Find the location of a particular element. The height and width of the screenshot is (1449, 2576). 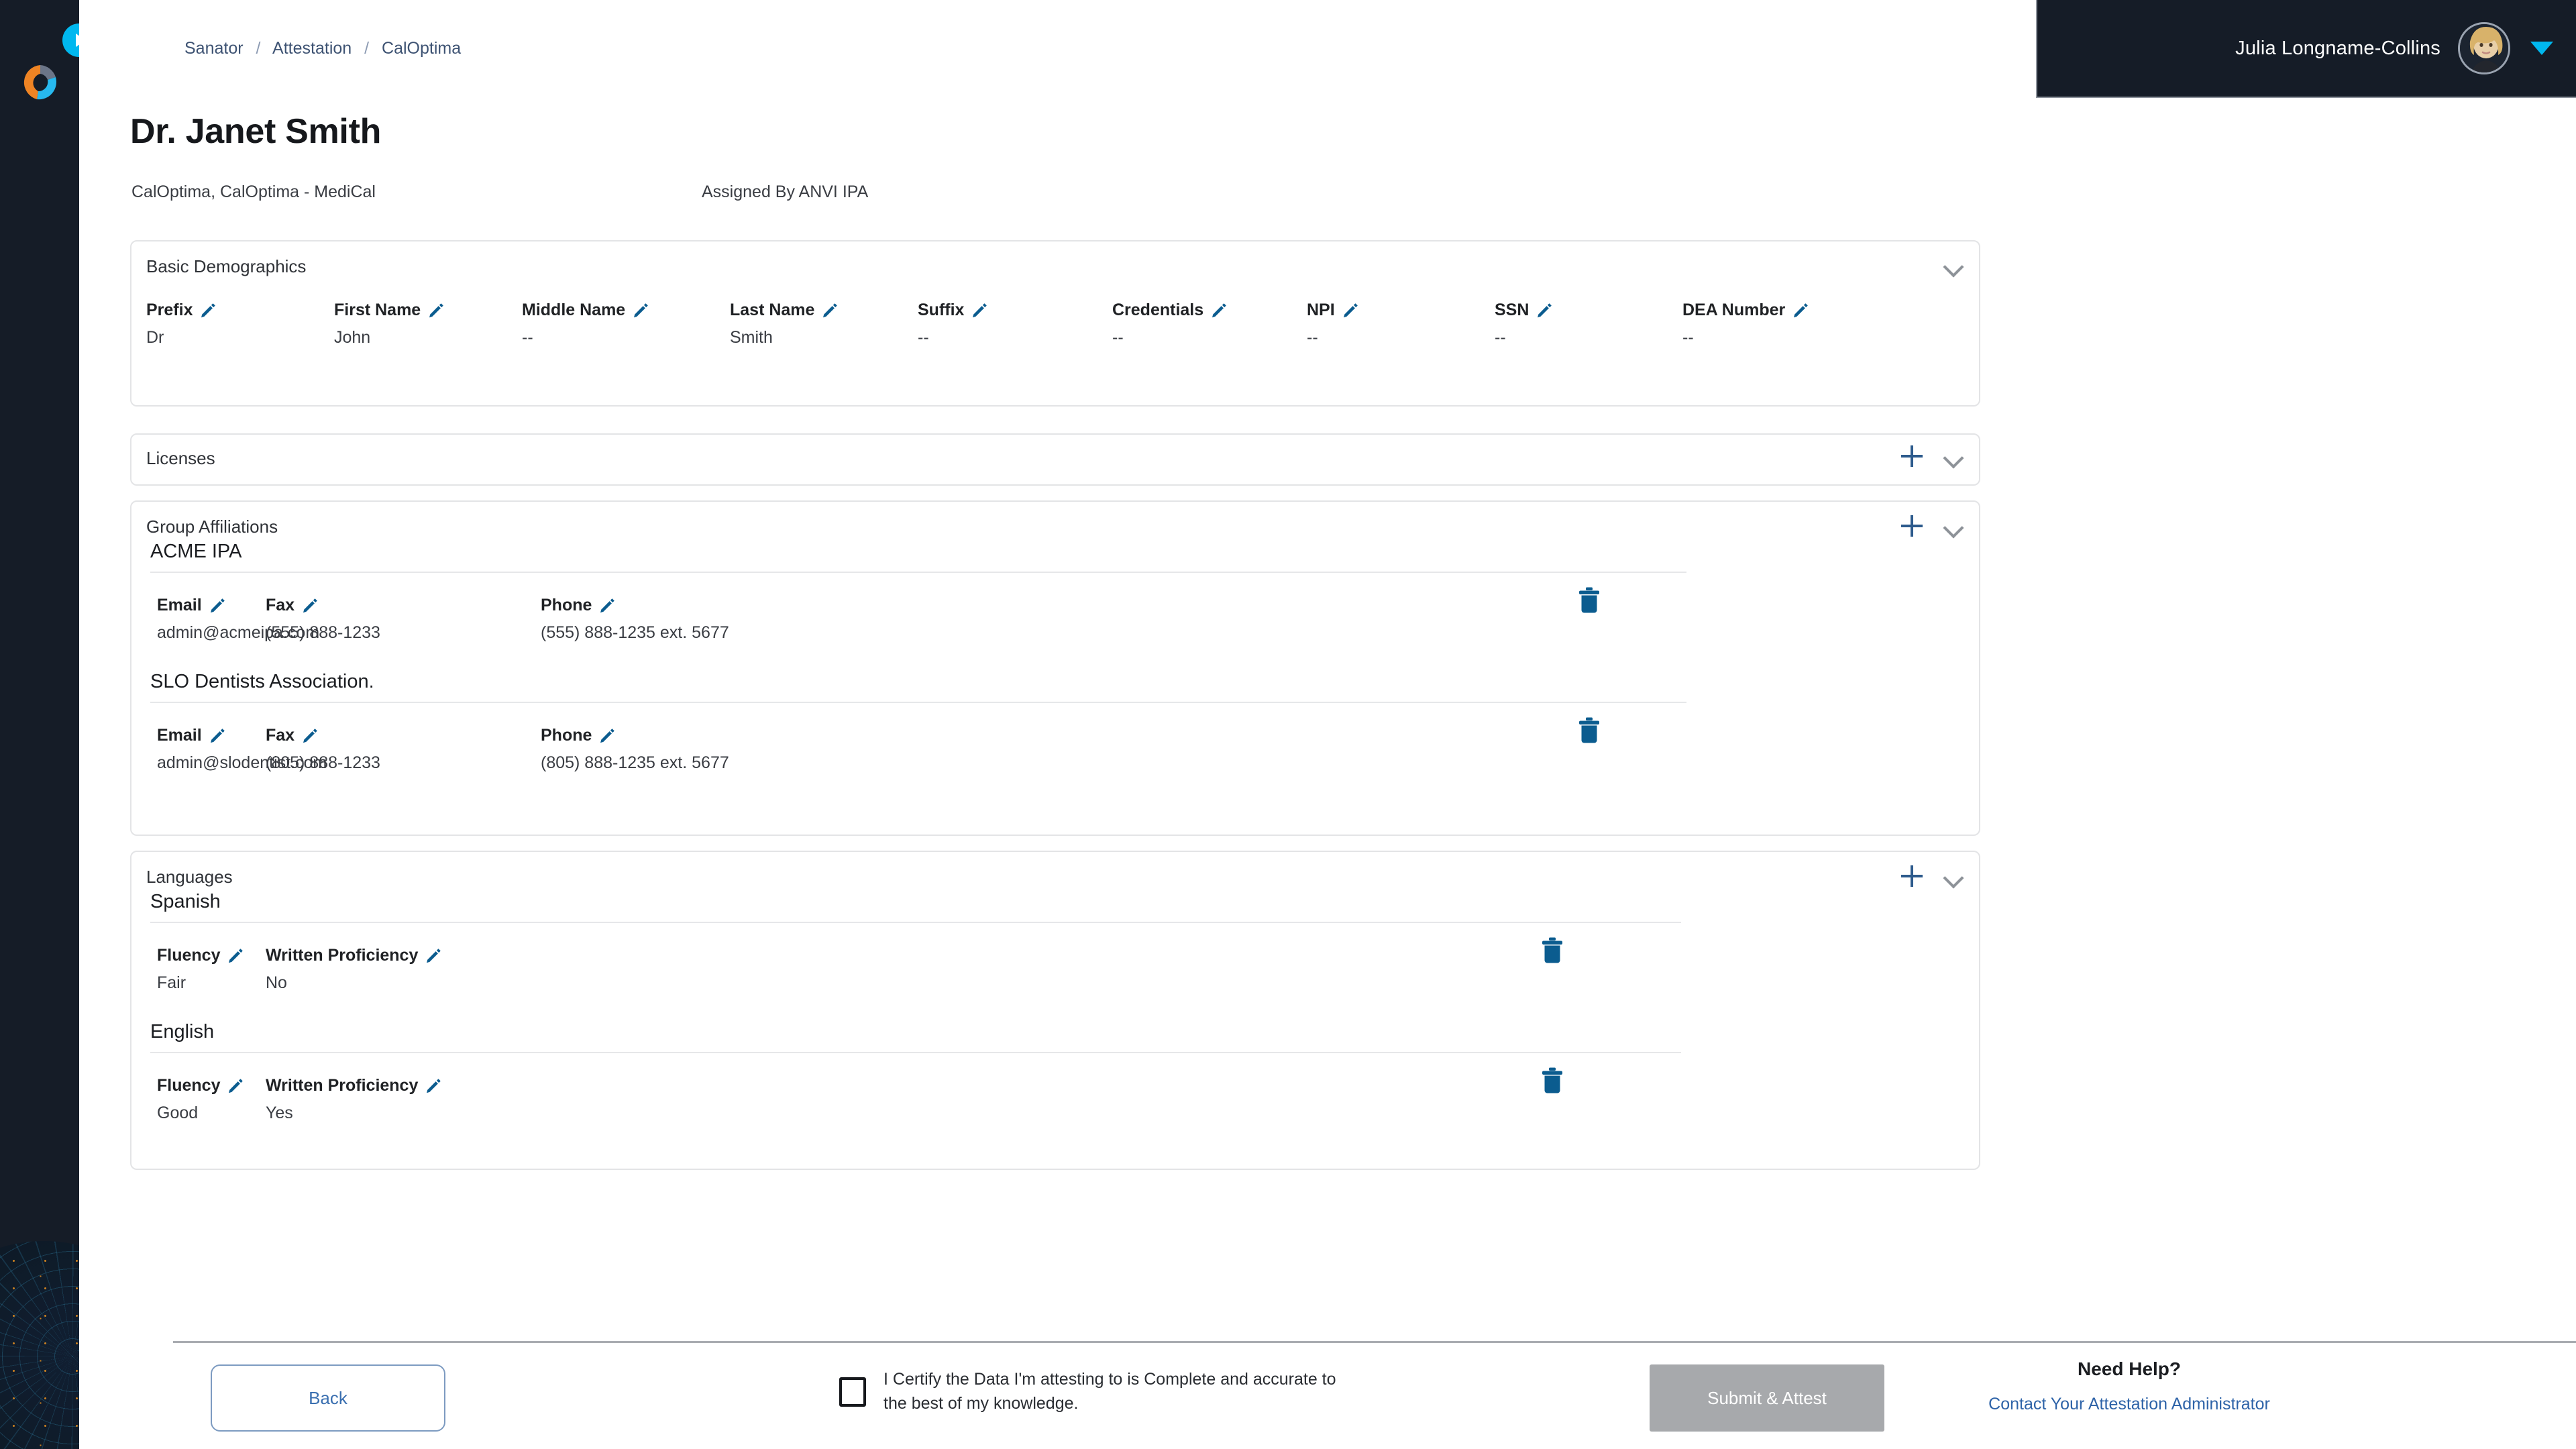

language-entry-name: Spanish is located at coordinates (185, 901).